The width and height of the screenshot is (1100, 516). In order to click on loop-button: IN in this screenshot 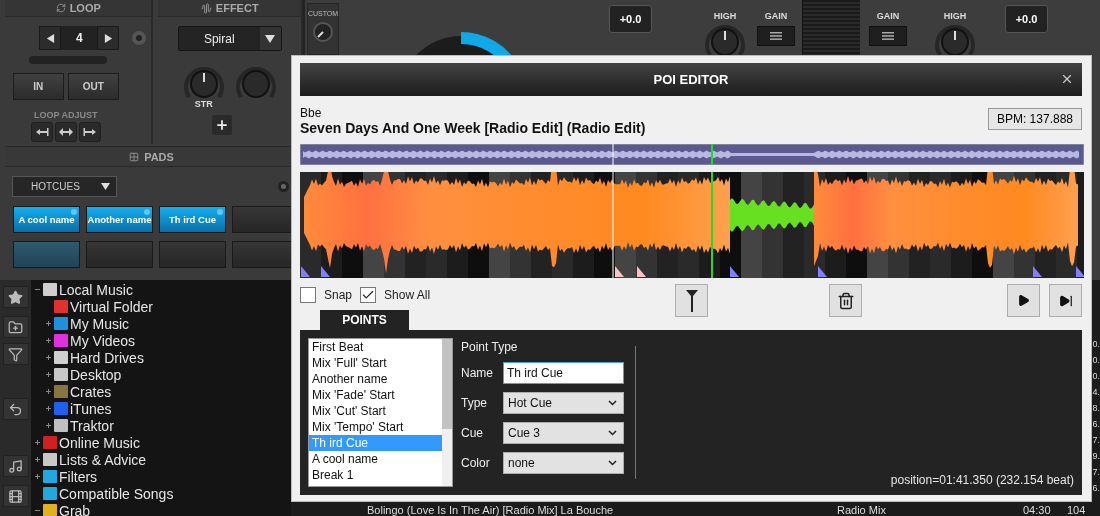, I will do `click(38, 86)`.